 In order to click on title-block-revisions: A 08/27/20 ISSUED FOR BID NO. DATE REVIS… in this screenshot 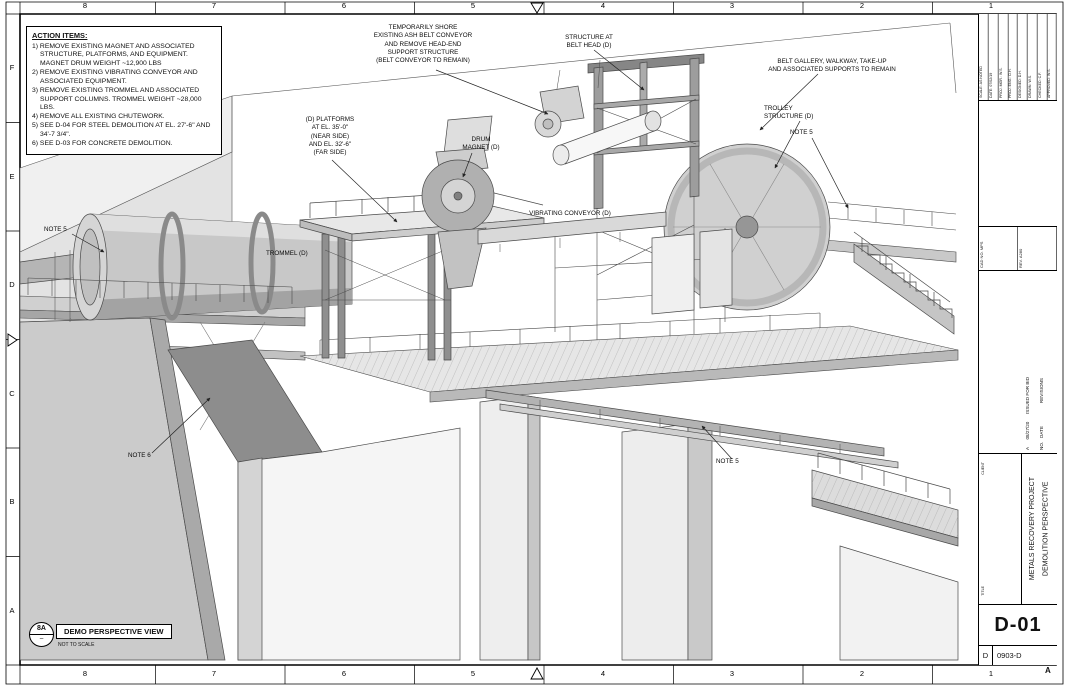, I will do `click(1018, 362)`.